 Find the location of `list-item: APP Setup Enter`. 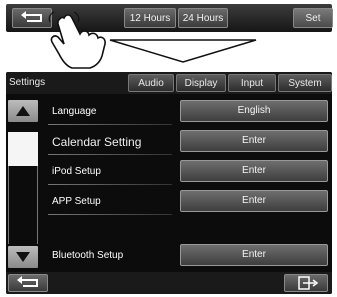

list-item: APP Setup Enter is located at coordinates (188, 203).